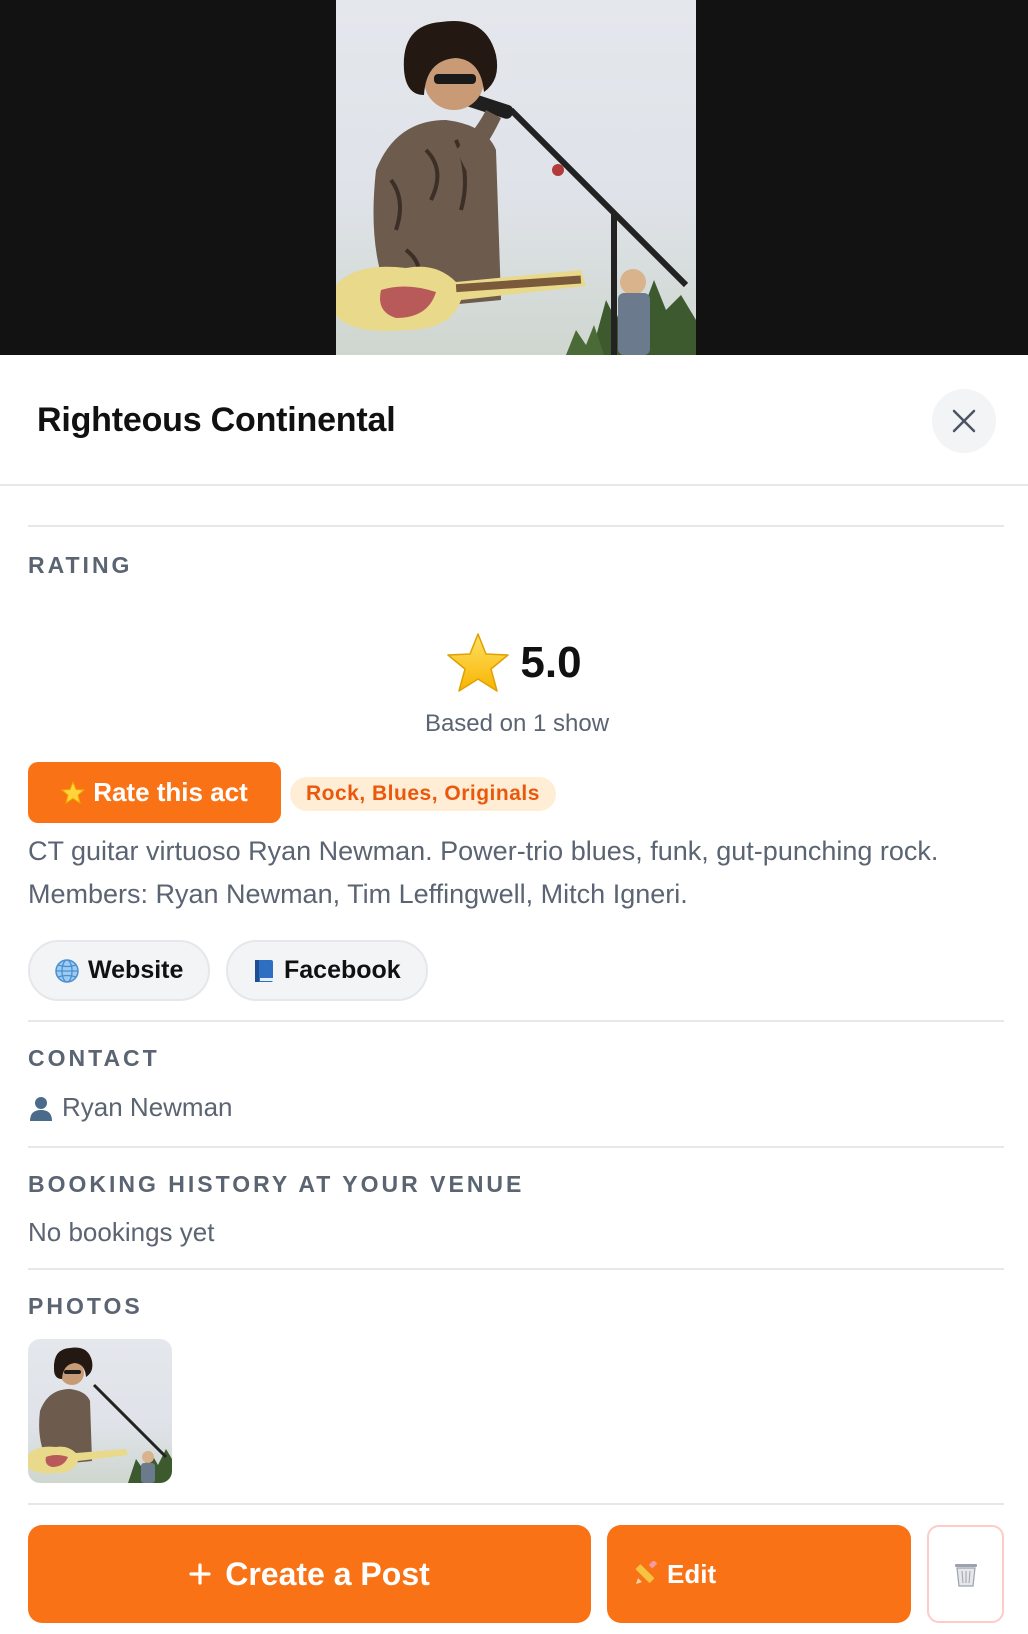  I want to click on hero-photo, so click(516, 177).